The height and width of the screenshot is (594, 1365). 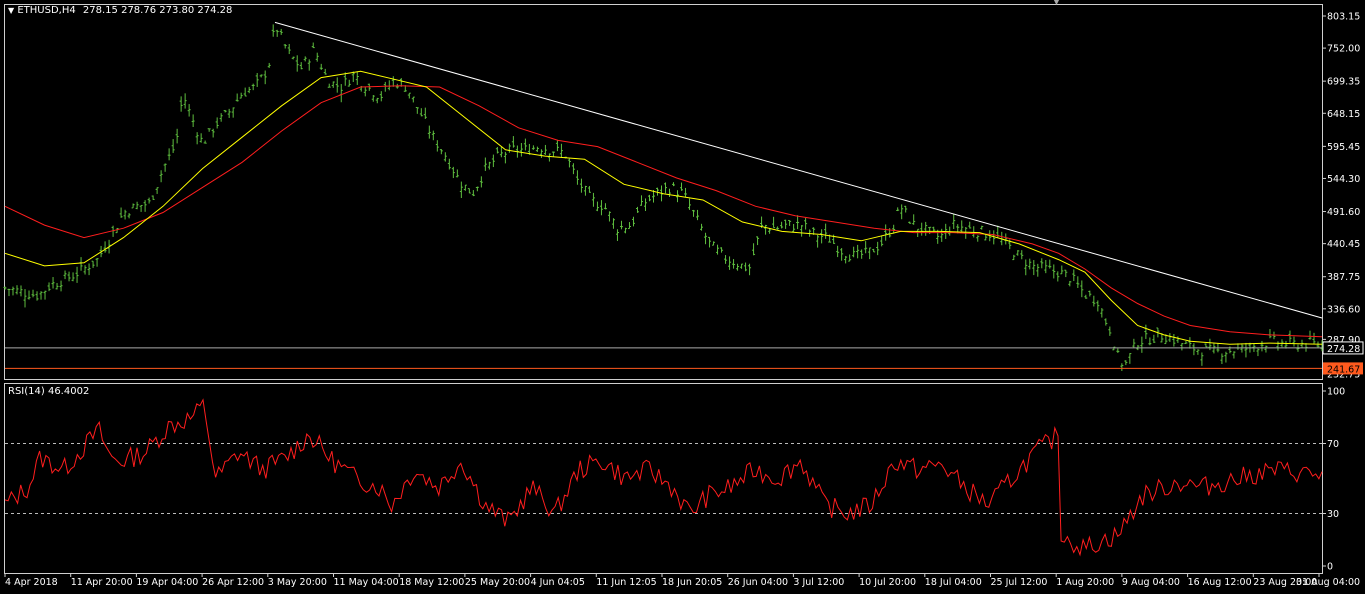 I want to click on header-arrow-icon: ▼, so click(x=11, y=10).